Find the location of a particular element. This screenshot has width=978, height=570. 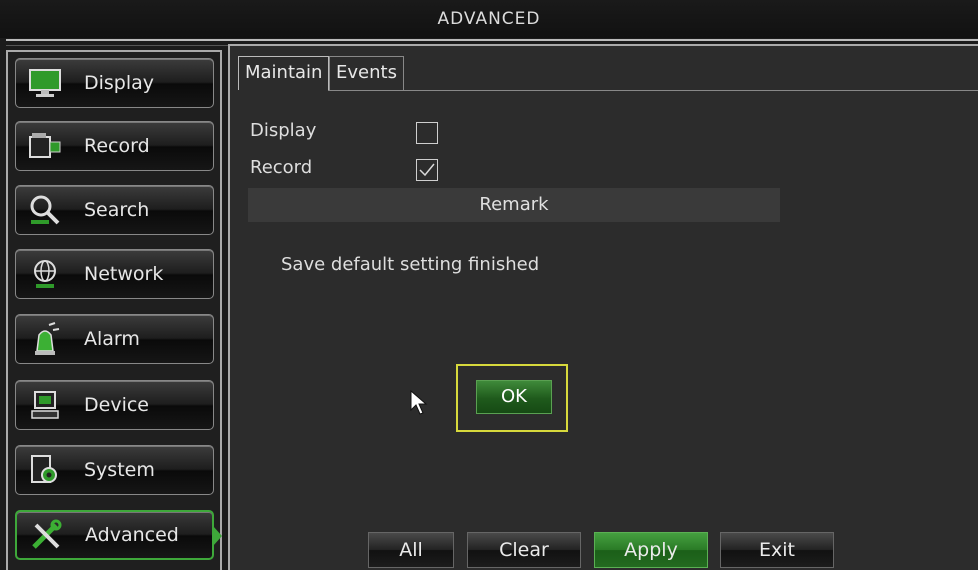

status-message: Save default setting finished is located at coordinates (410, 264).